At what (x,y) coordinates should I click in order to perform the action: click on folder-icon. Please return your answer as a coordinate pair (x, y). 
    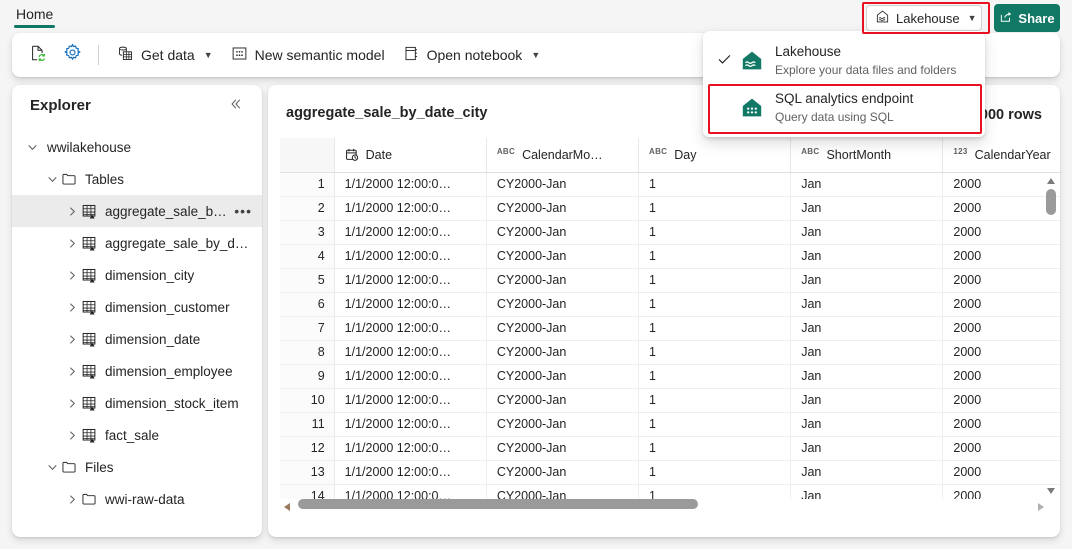
    Looking at the image, I should click on (69, 179).